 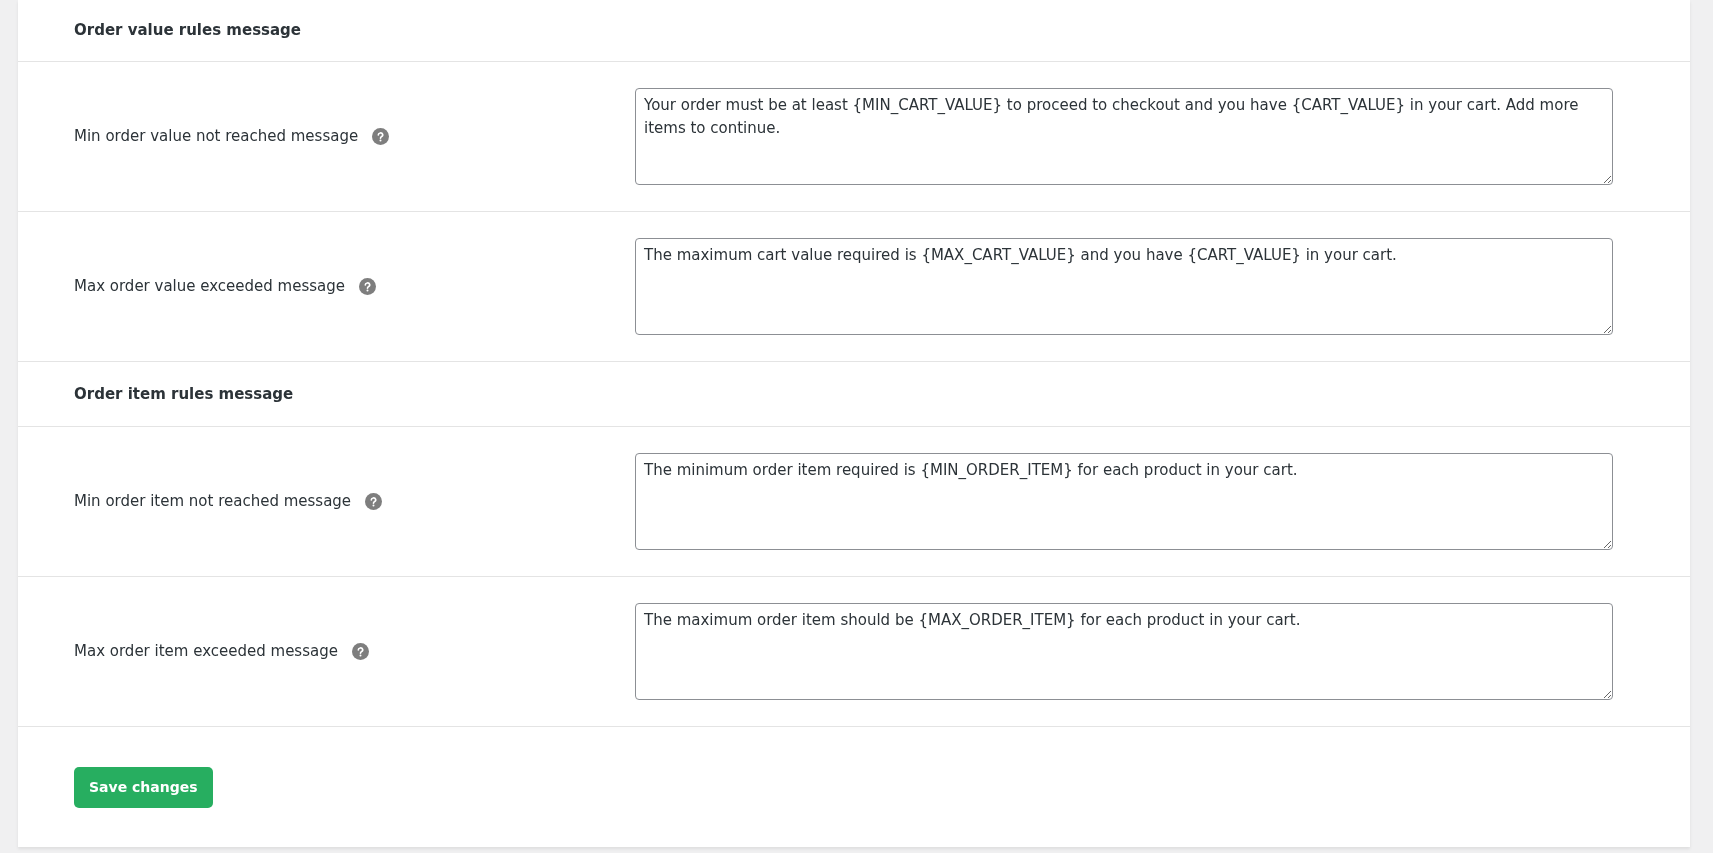 What do you see at coordinates (1124, 286) in the screenshot?
I see `message-field: The maximum cart value required is {MAX_CART_VALUE} and you have {CART_VALUE} in your cart.` at bounding box center [1124, 286].